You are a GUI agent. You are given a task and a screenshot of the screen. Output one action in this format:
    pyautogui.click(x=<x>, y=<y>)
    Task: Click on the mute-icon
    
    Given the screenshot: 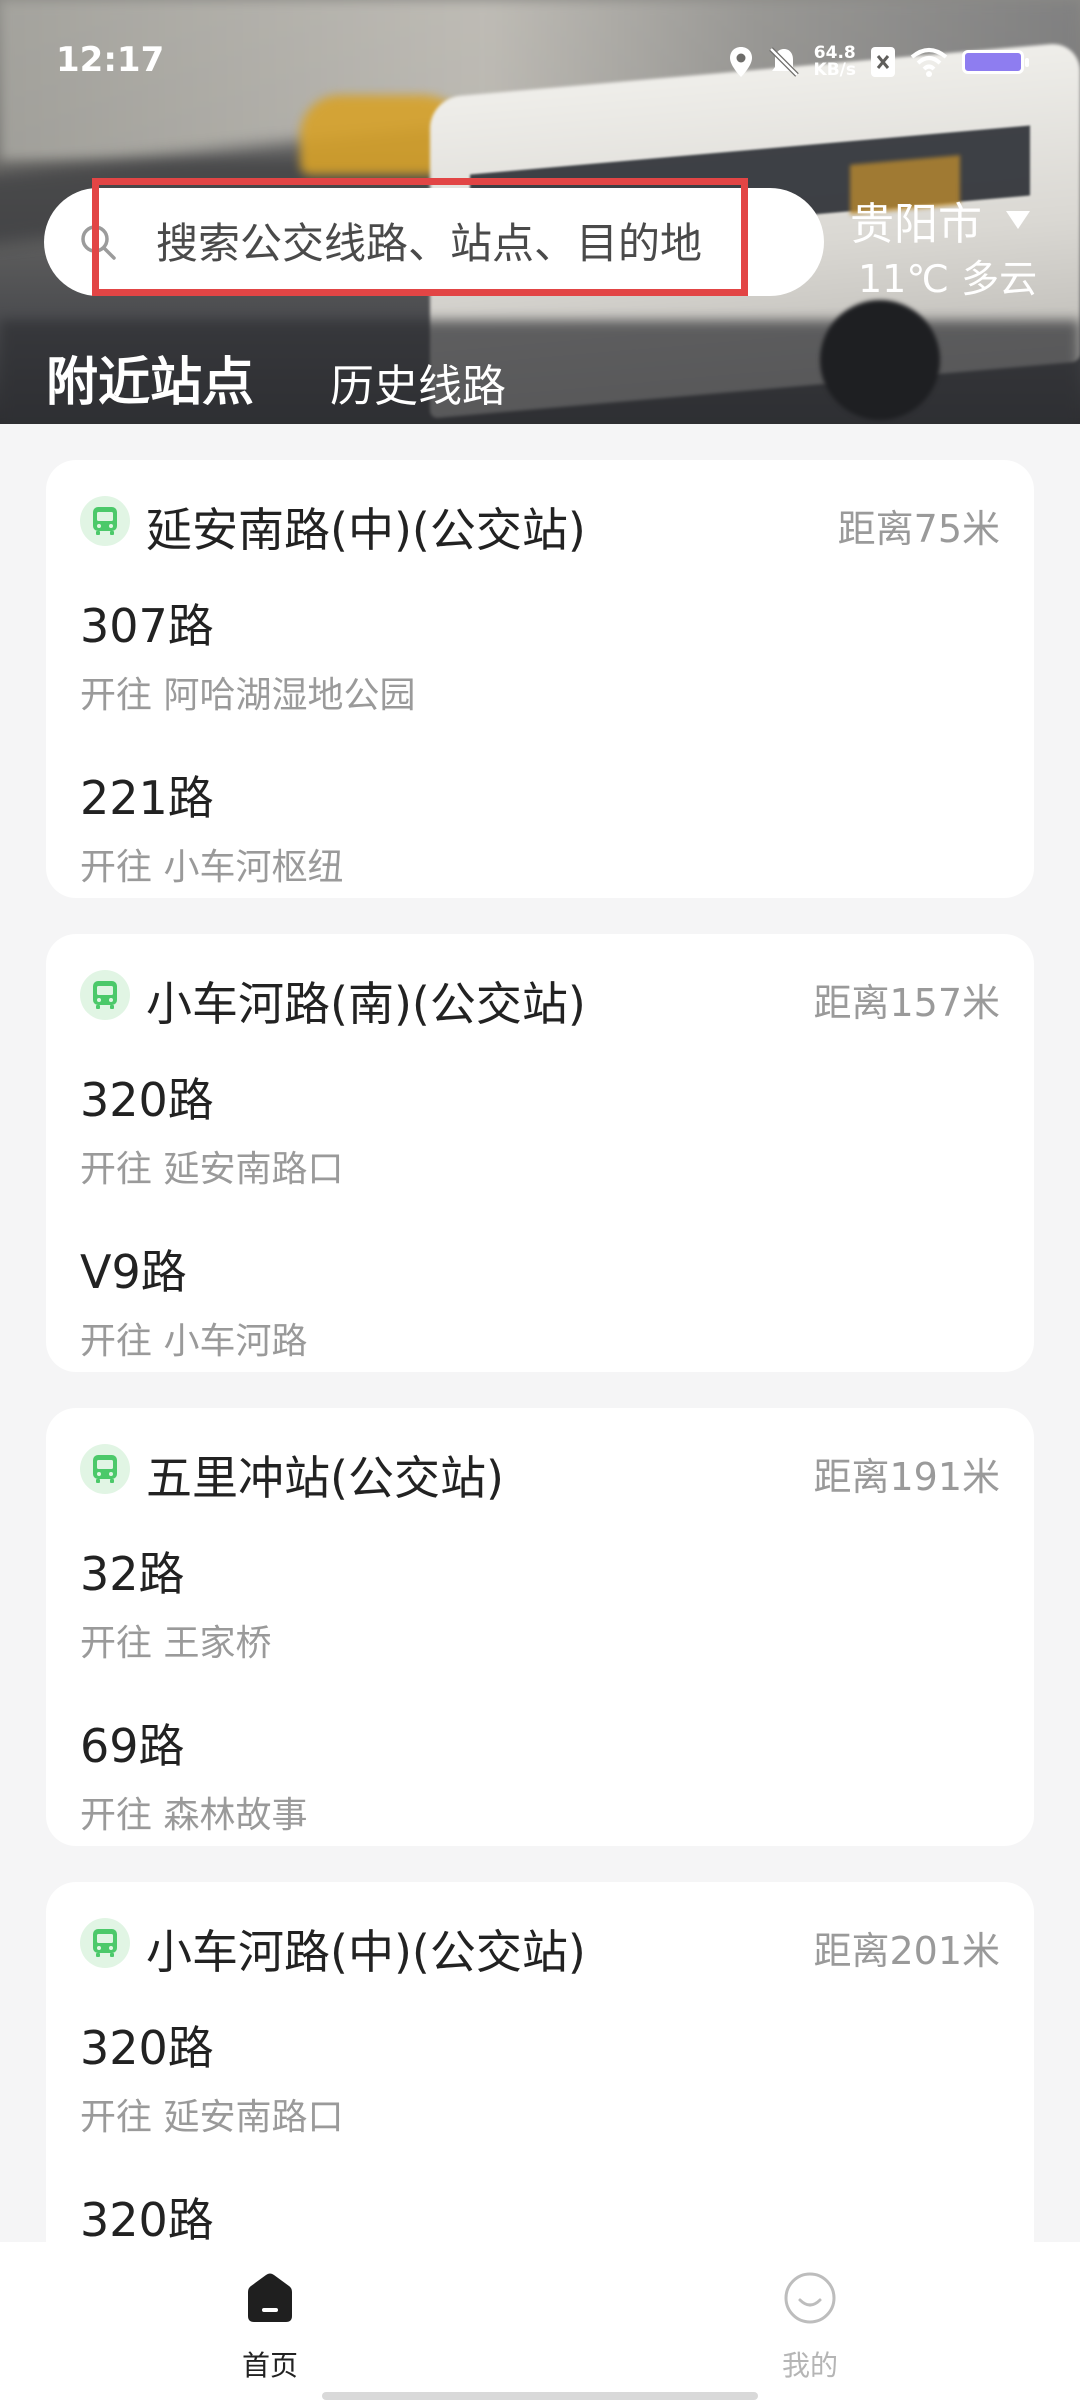 What is the action you would take?
    pyautogui.click(x=783, y=62)
    